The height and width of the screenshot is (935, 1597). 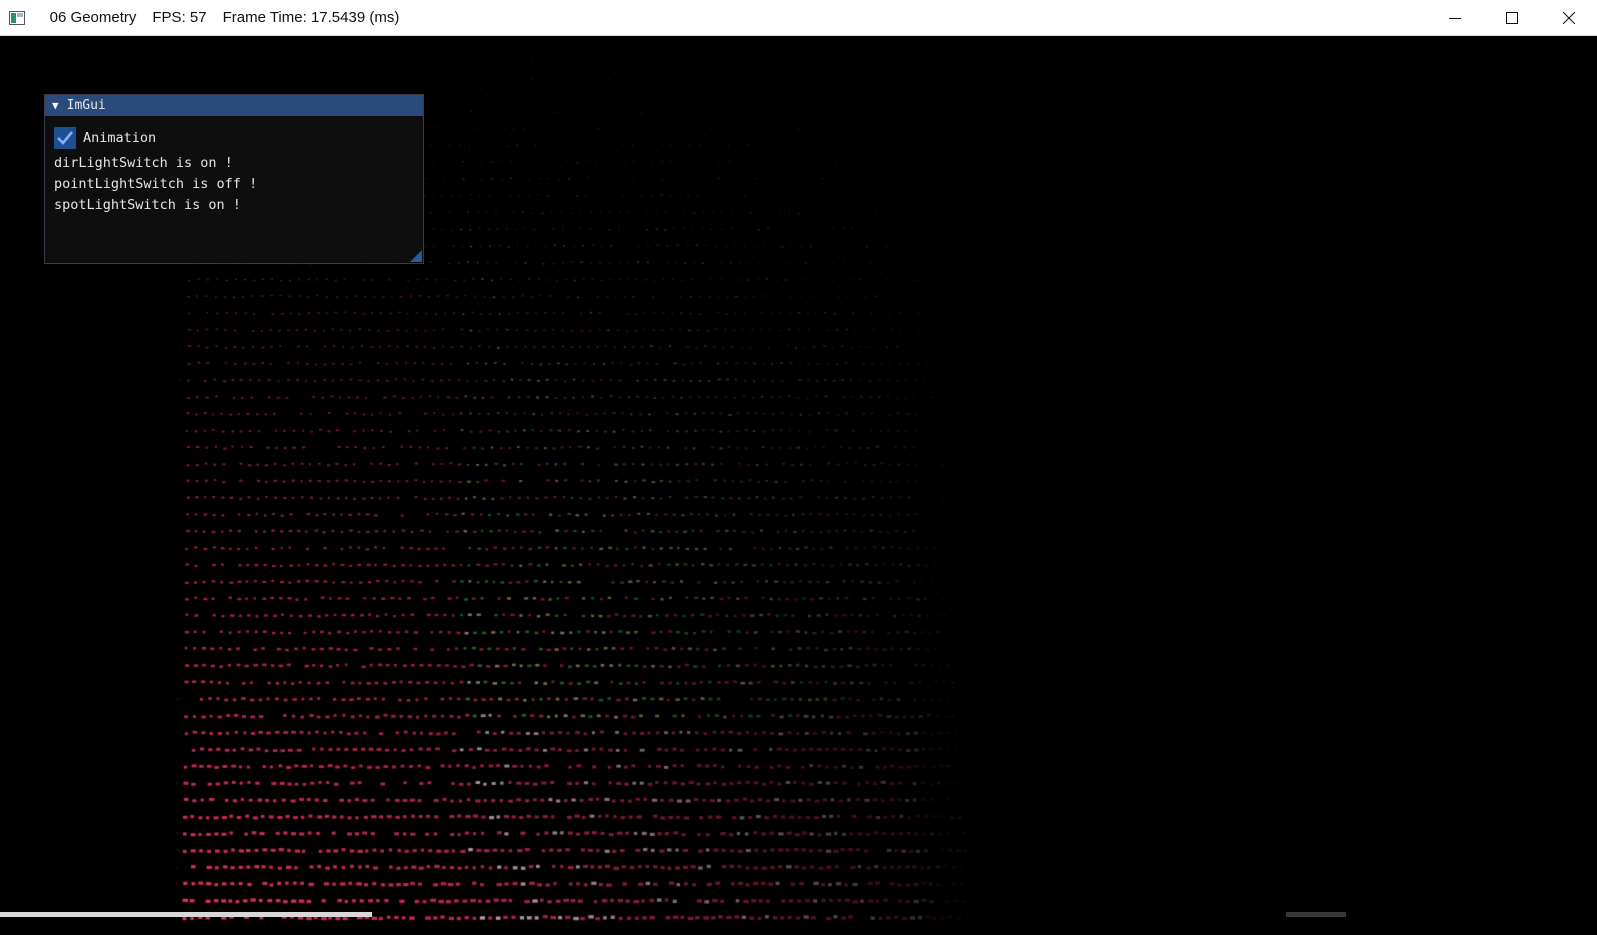 I want to click on minimize-button, so click(x=1454, y=18).